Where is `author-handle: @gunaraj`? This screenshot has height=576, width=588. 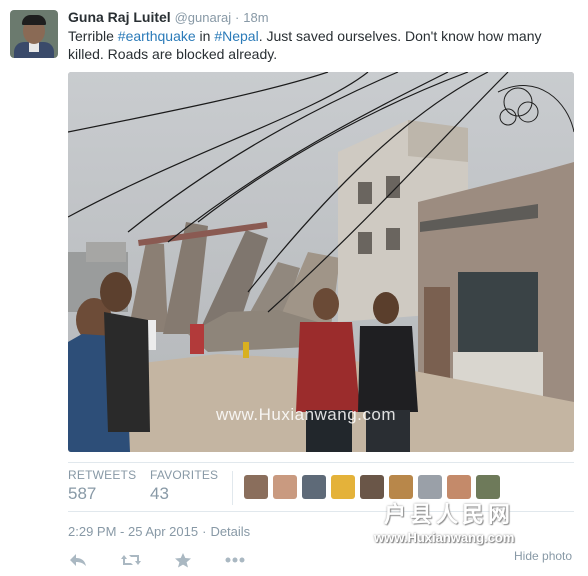 author-handle: @gunaraj is located at coordinates (203, 17).